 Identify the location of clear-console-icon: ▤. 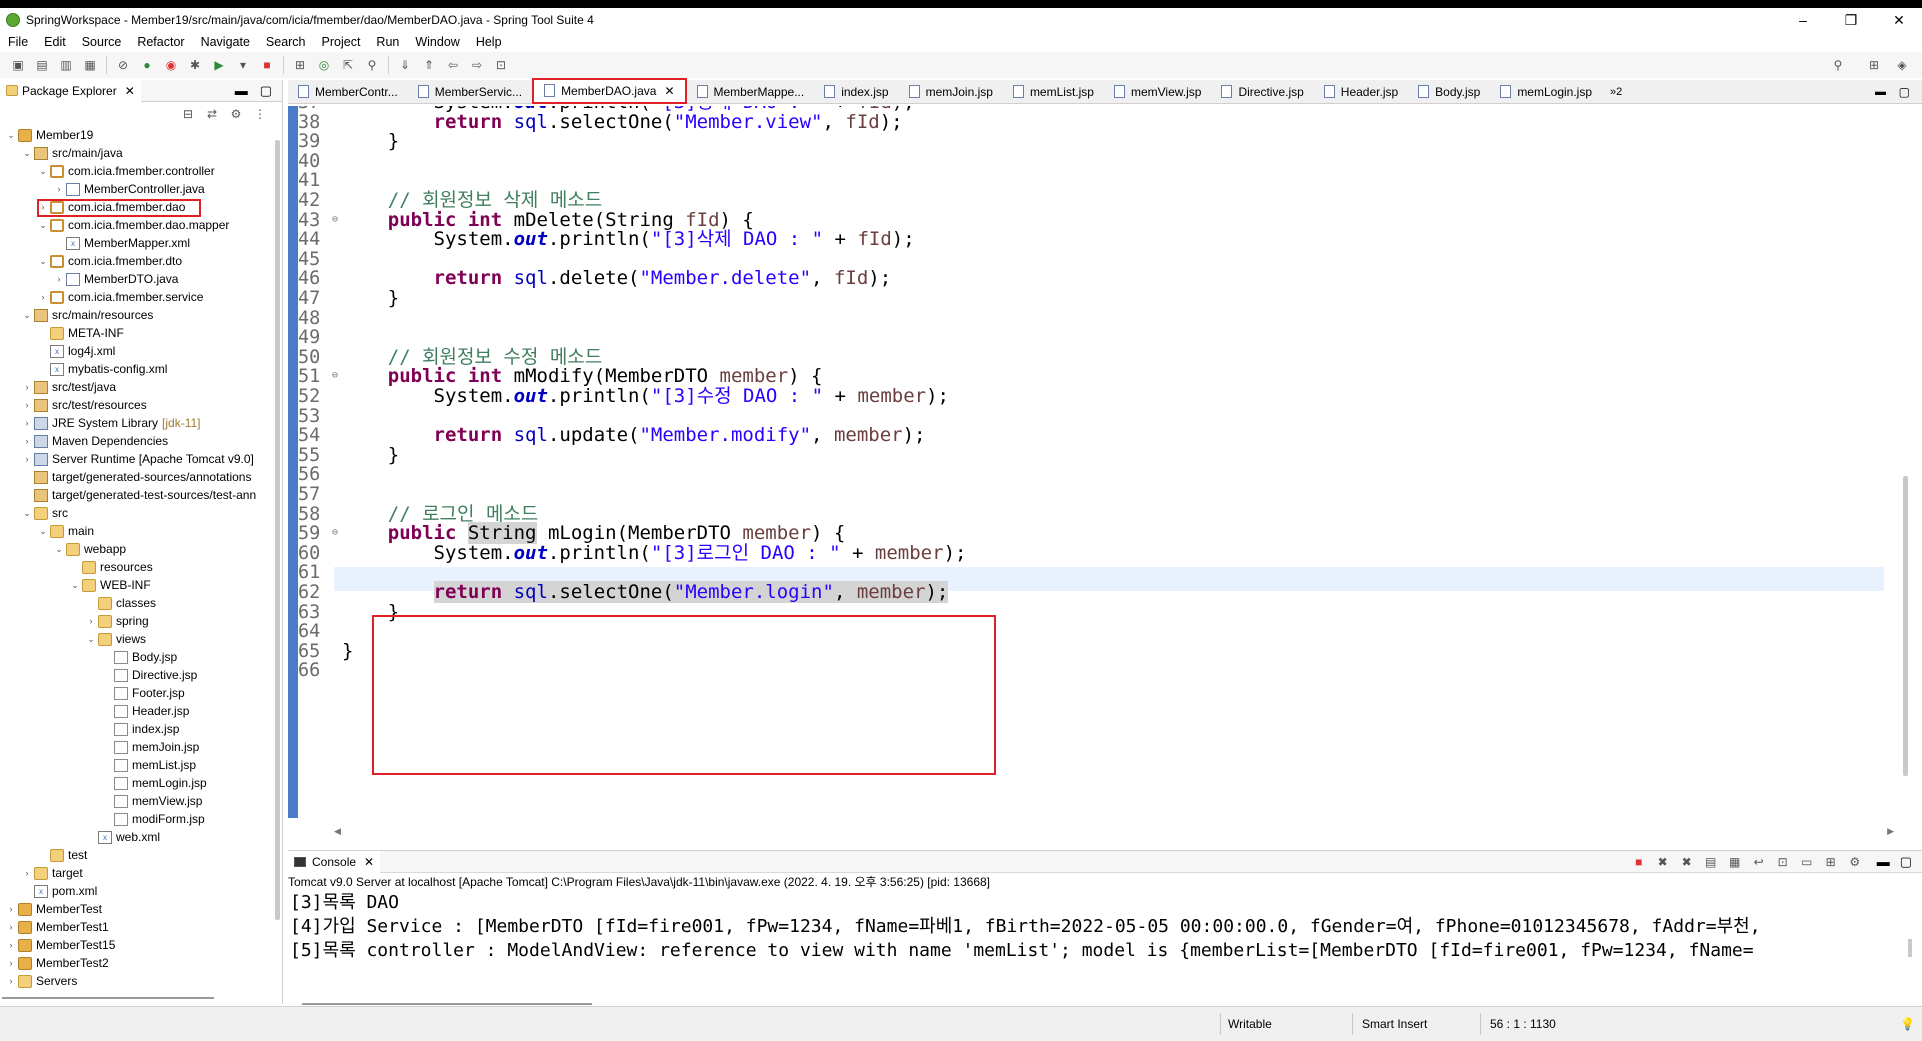
(1711, 862).